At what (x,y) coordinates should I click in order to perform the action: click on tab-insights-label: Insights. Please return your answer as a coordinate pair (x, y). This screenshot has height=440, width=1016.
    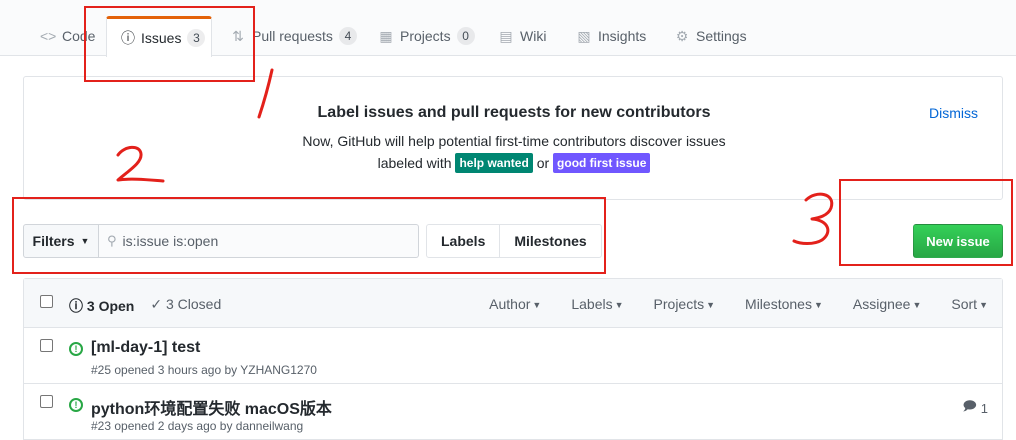
    Looking at the image, I should click on (622, 36).